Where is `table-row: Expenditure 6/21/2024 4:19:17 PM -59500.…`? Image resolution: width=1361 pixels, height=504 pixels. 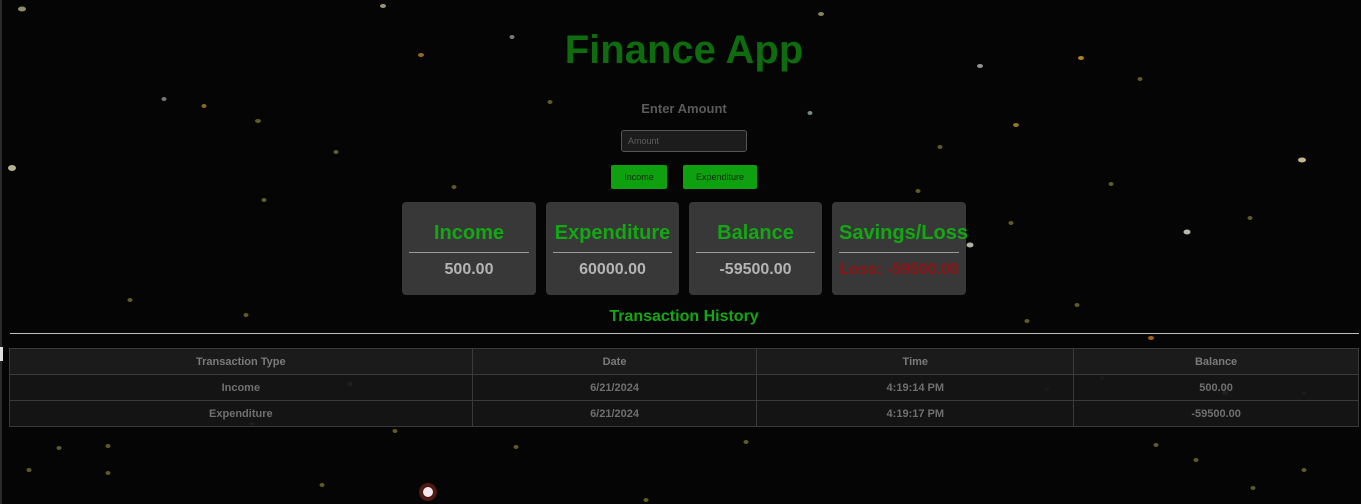 table-row: Expenditure 6/21/2024 4:19:17 PM -59500.… is located at coordinates (684, 413).